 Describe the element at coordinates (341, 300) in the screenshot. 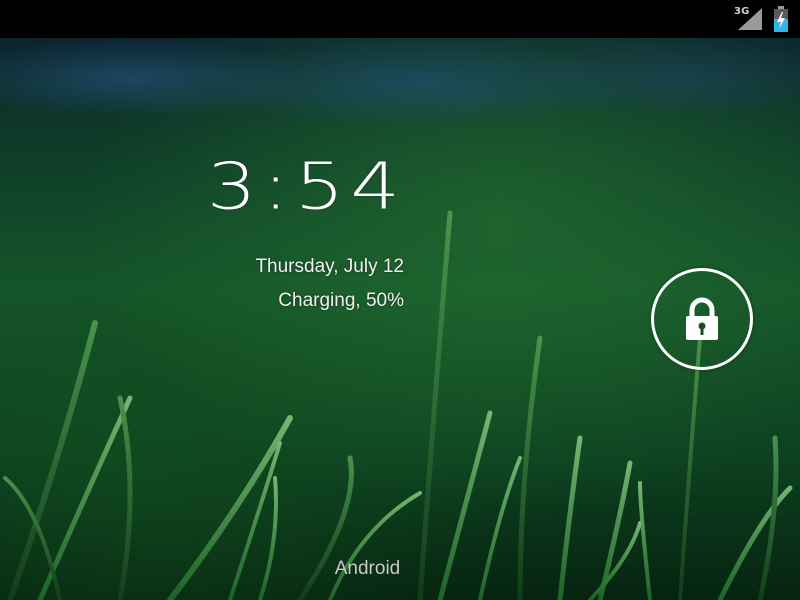

I see `charging-status: Charging, 50%` at that location.